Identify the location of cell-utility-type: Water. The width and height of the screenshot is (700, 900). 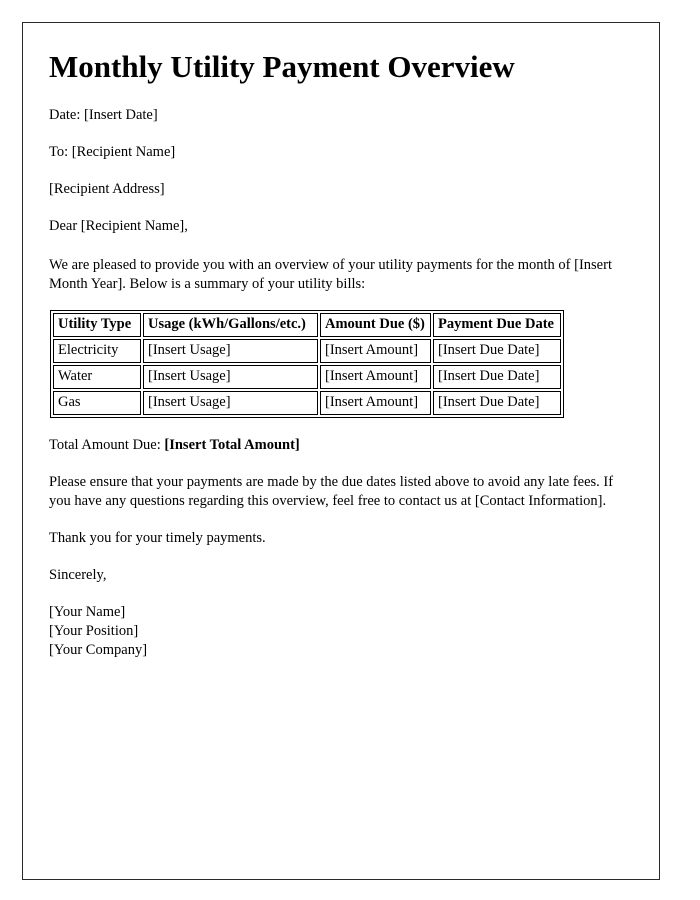
(97, 377).